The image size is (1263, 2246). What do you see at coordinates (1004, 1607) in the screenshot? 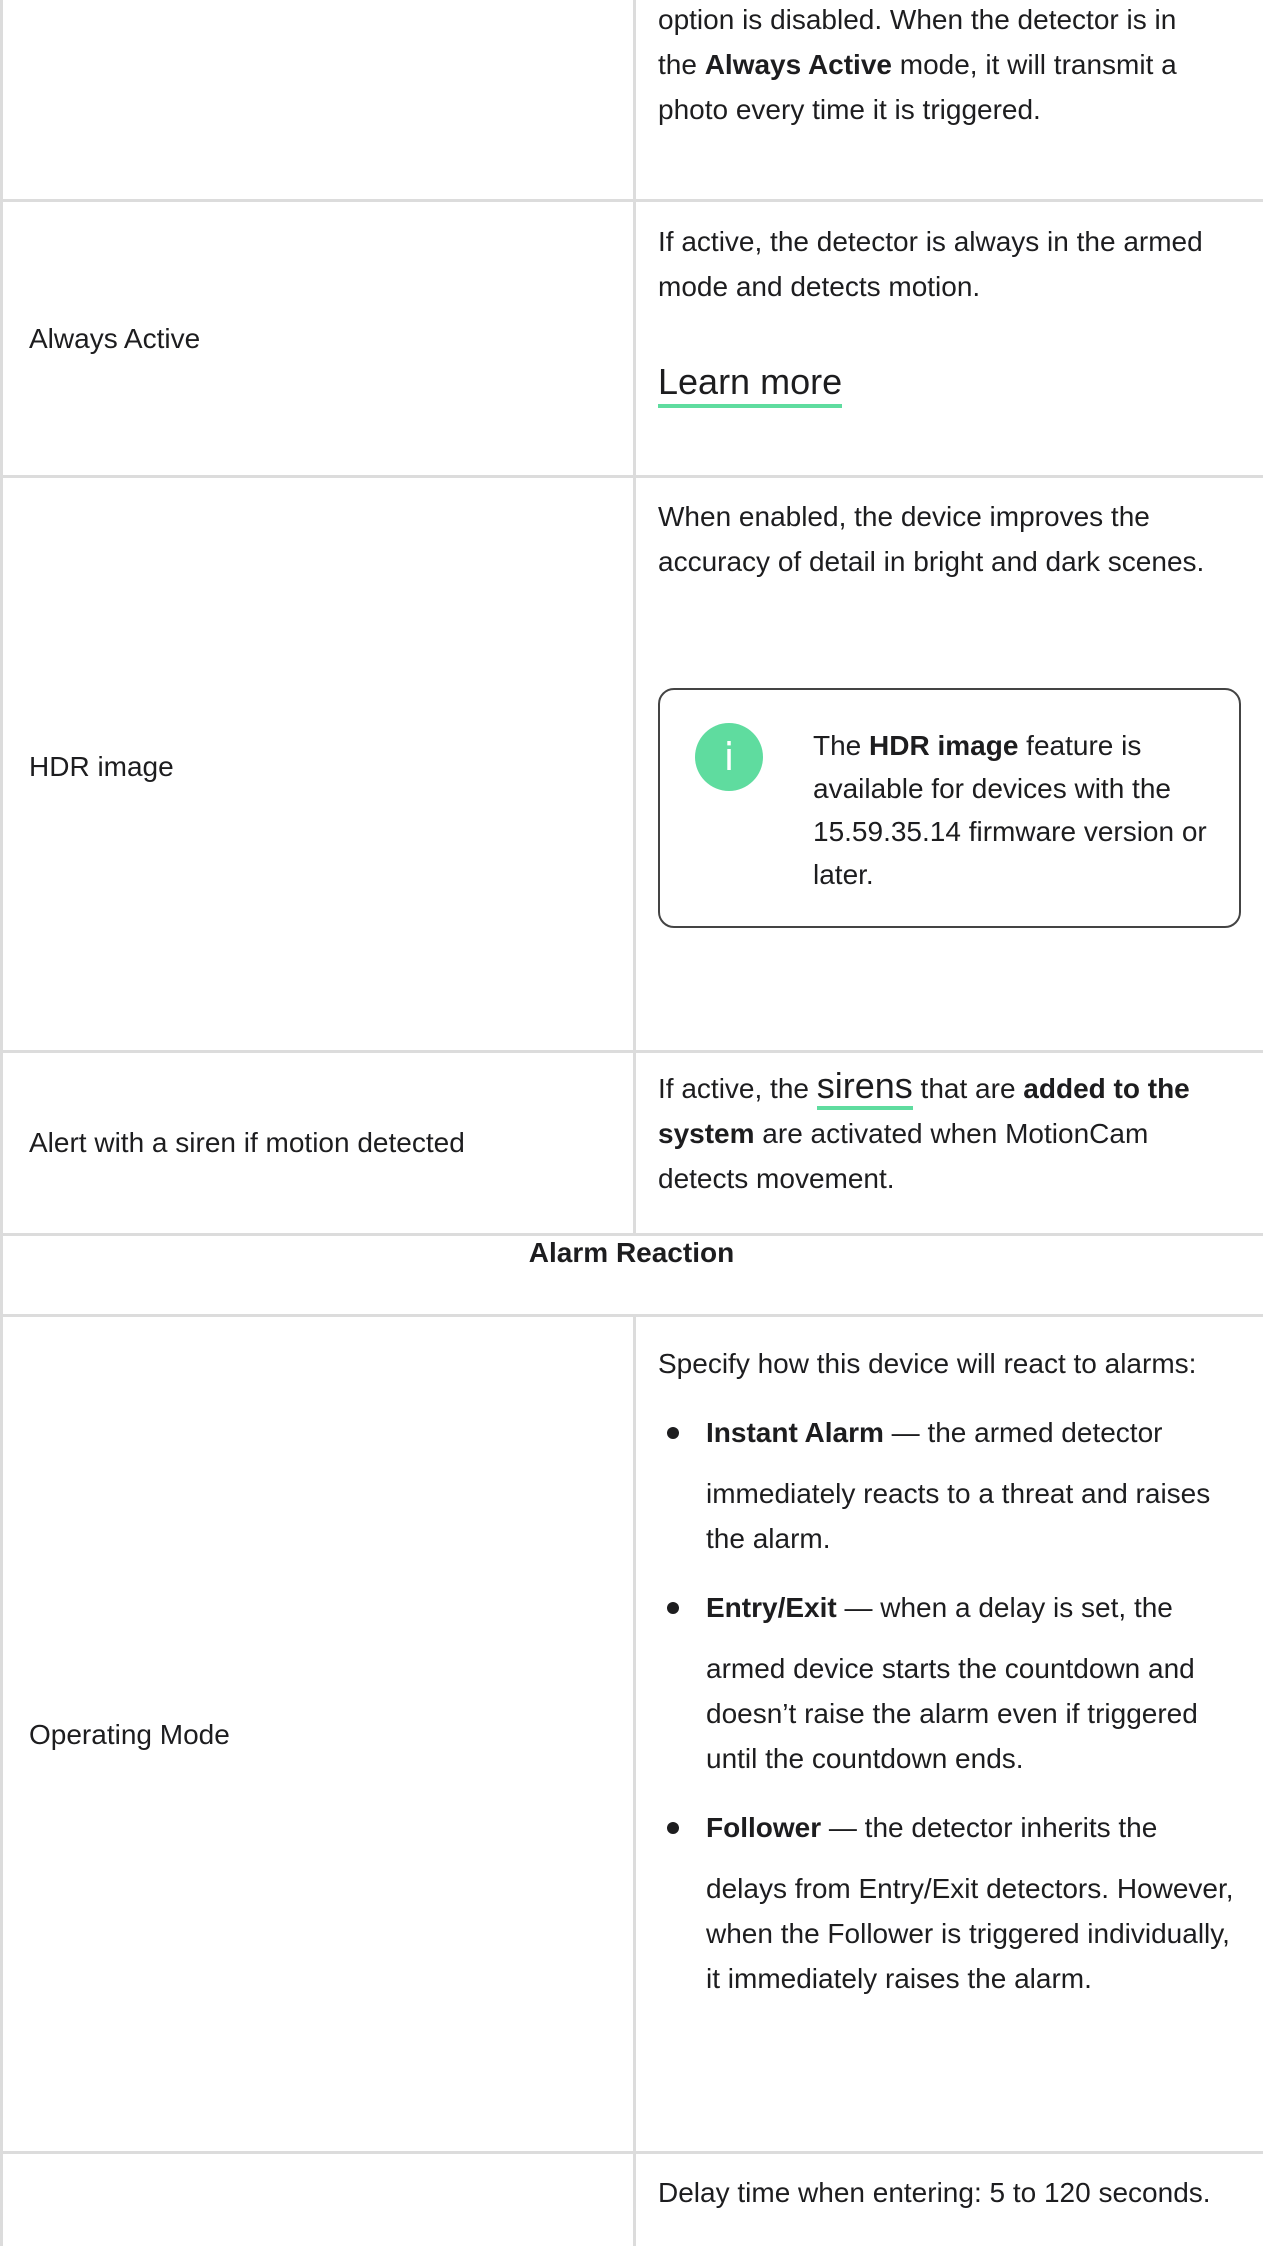
I see `text: — when a delay is set, the` at bounding box center [1004, 1607].